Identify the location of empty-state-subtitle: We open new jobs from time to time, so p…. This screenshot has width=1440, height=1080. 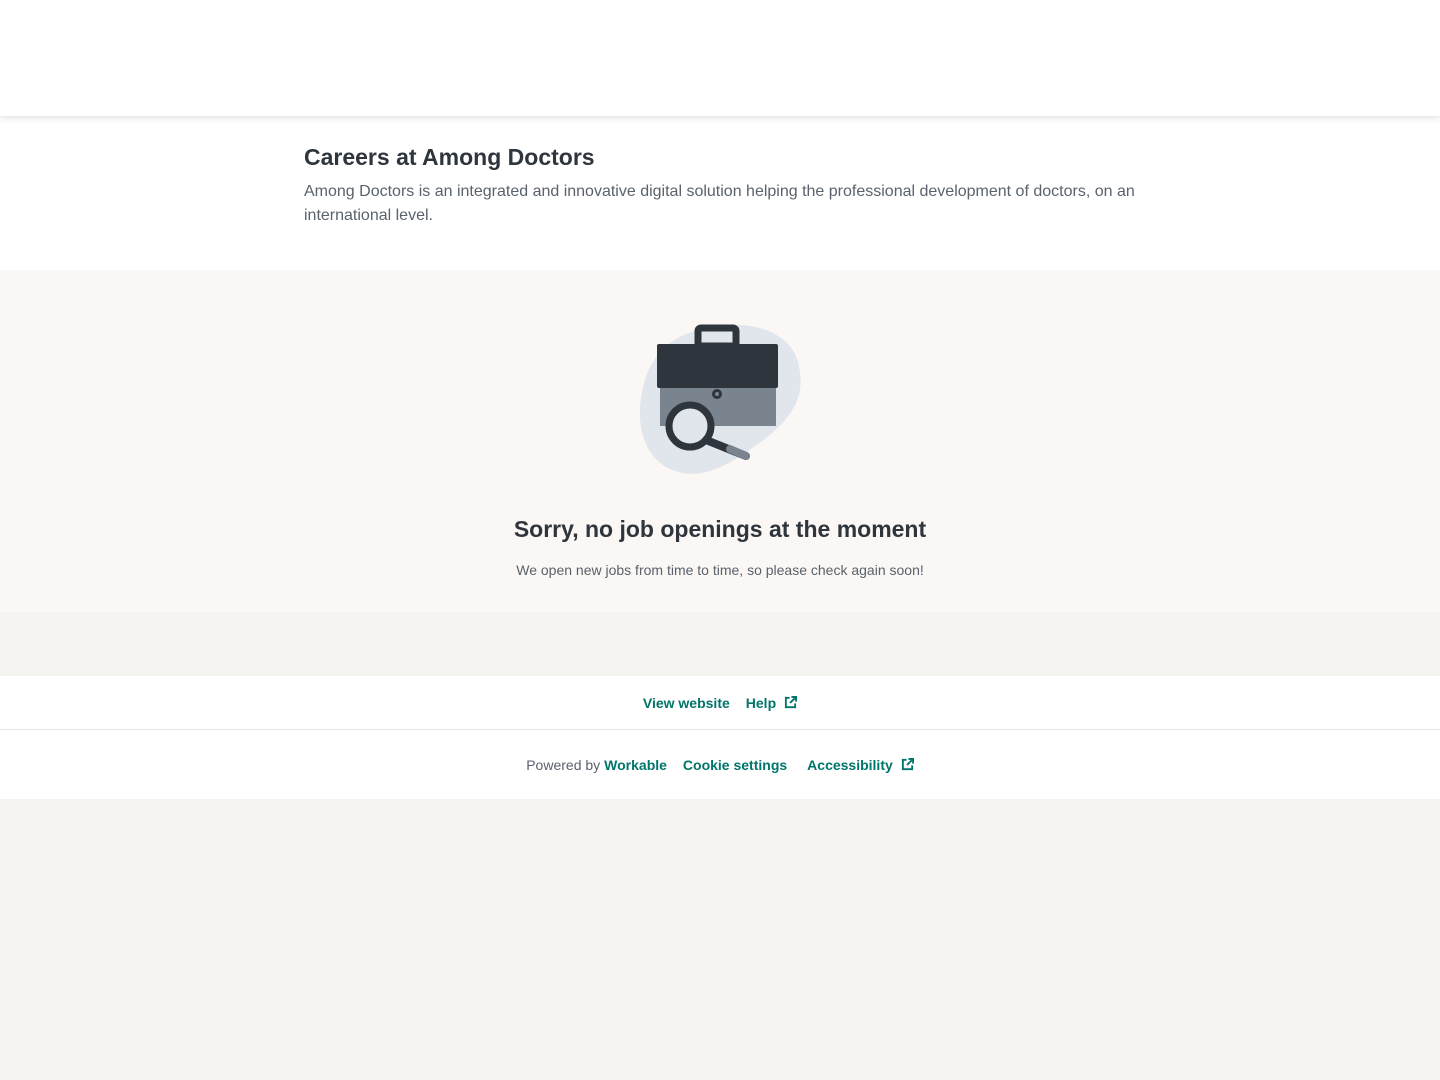
(720, 570).